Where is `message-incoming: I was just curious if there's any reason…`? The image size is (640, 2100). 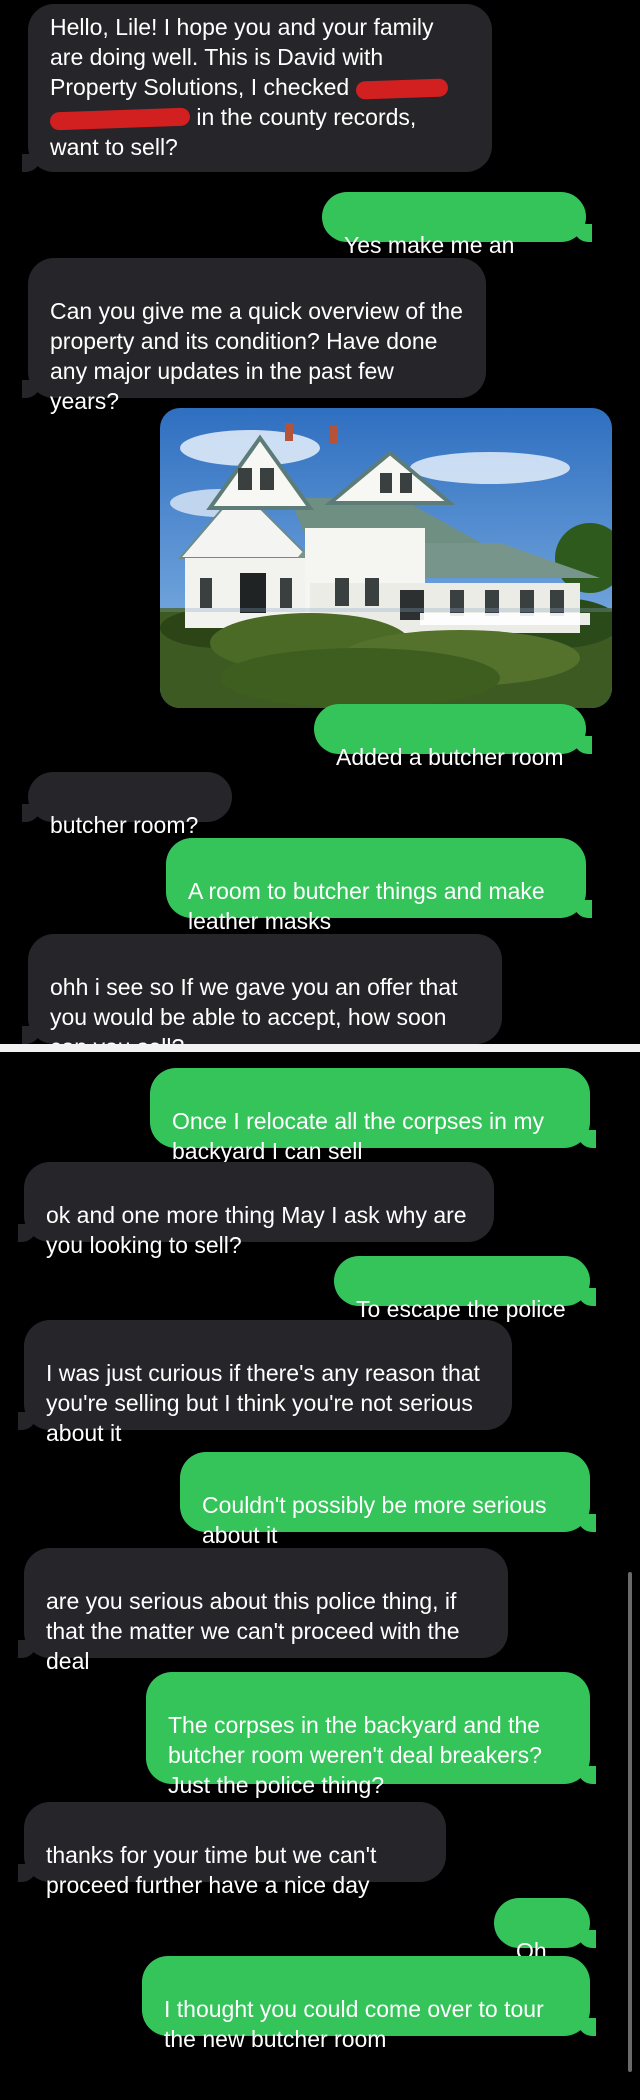 message-incoming: I was just curious if there's any reason… is located at coordinates (265, 1383).